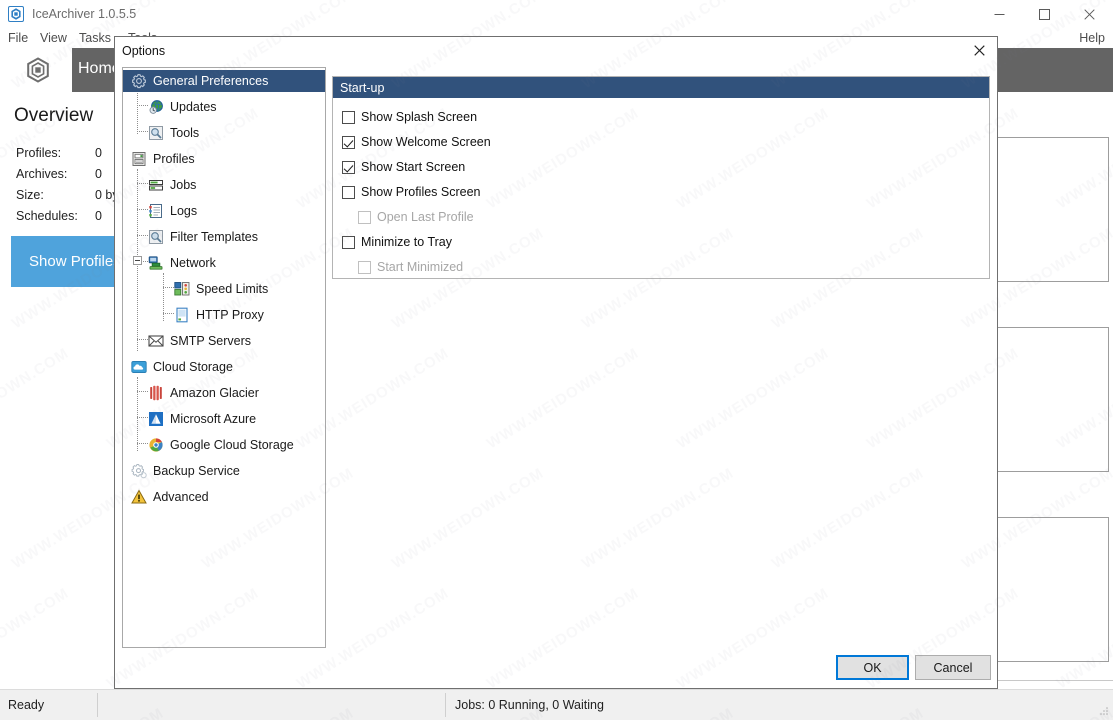 The image size is (1113, 720). I want to click on filter-icon, so click(156, 237).